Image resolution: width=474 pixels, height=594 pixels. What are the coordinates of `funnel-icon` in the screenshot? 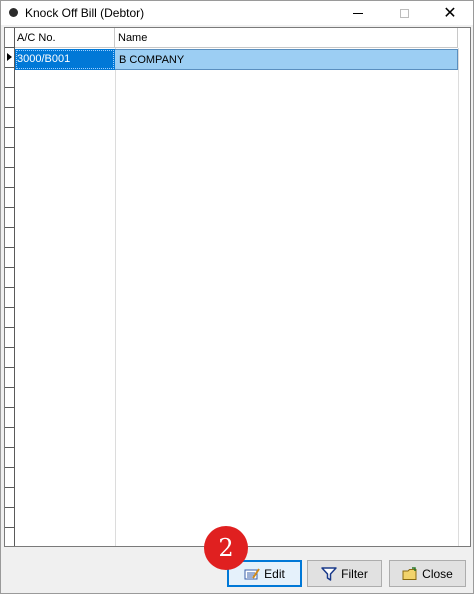 It's located at (329, 573).